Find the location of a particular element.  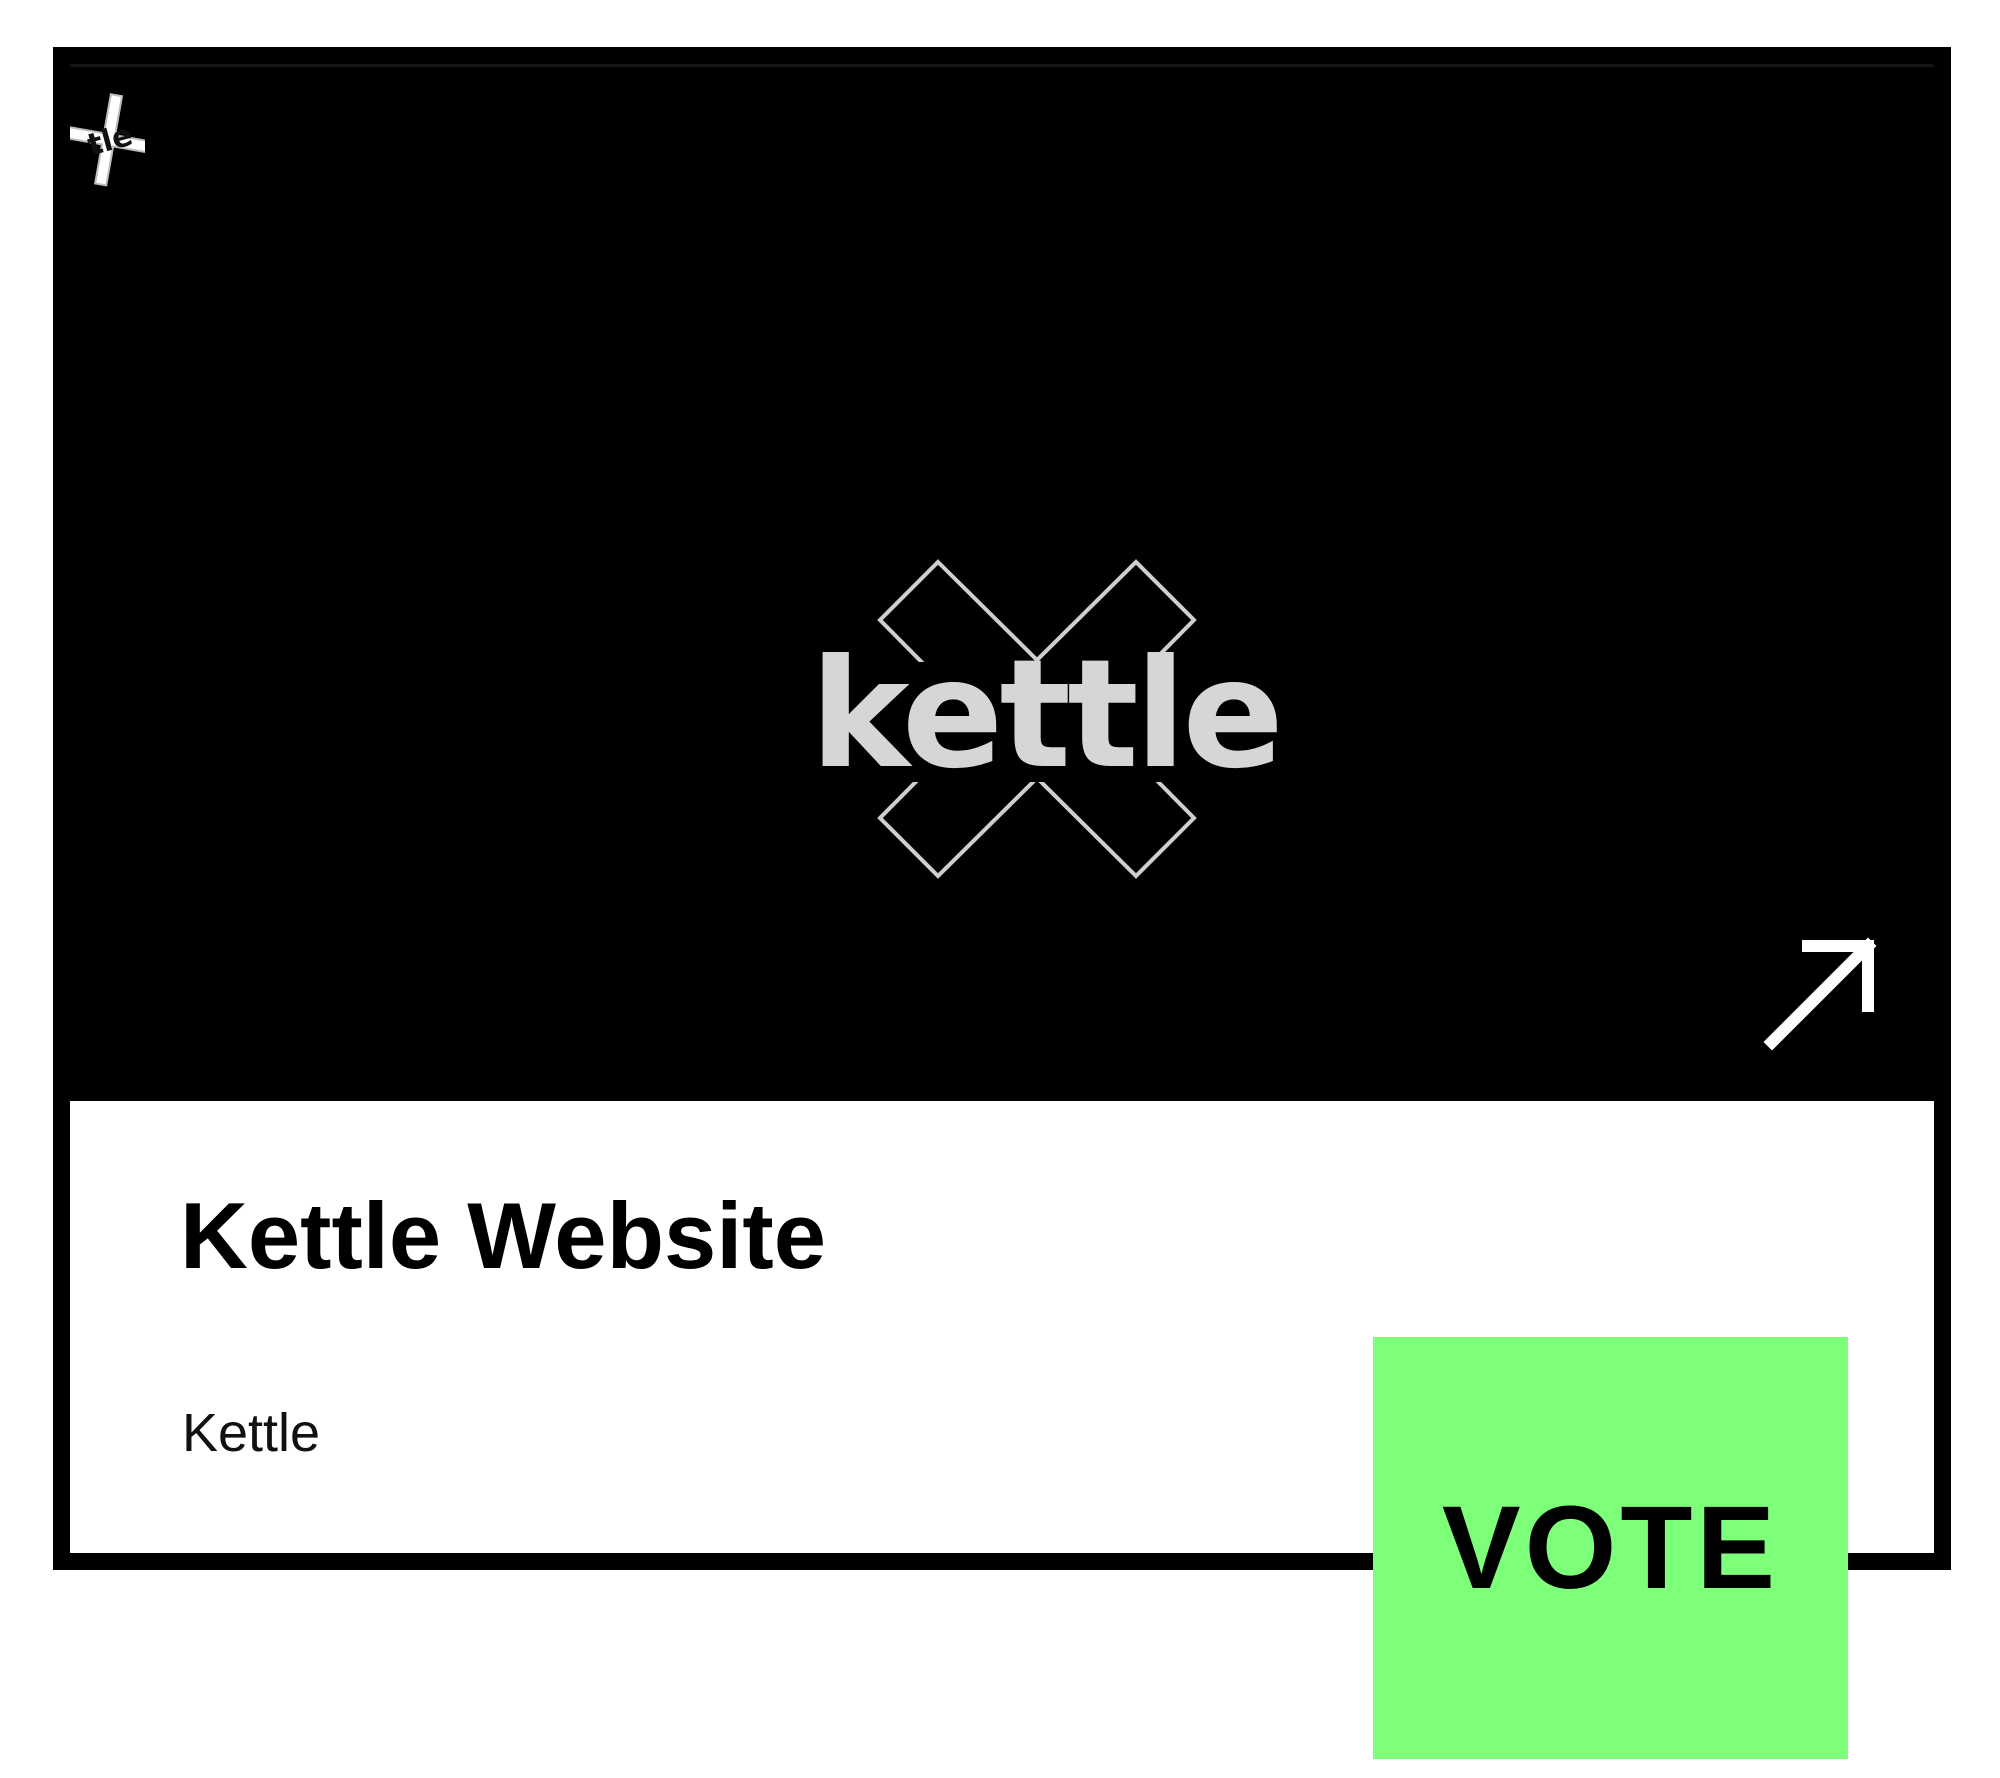

corner-kettle-logo: tle is located at coordinates (107, 140).